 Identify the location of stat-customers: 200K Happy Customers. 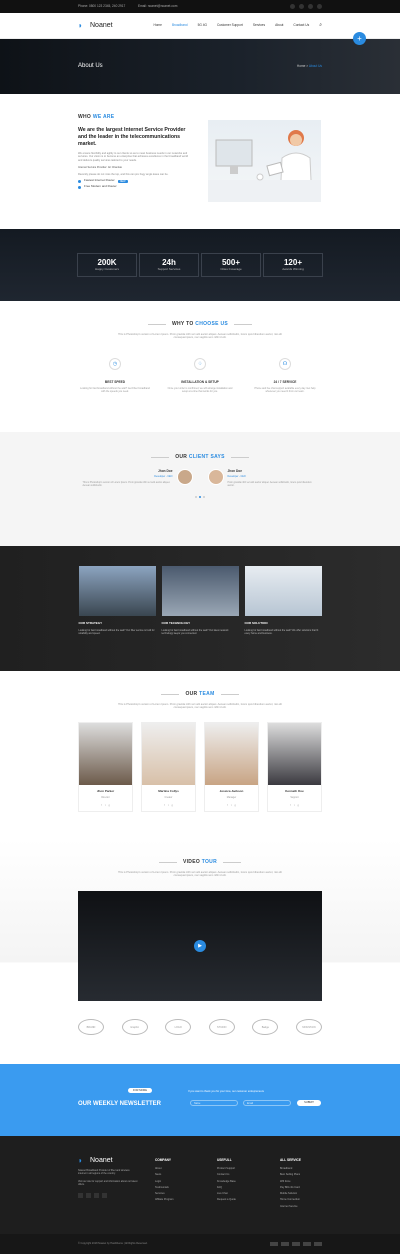
(107, 265).